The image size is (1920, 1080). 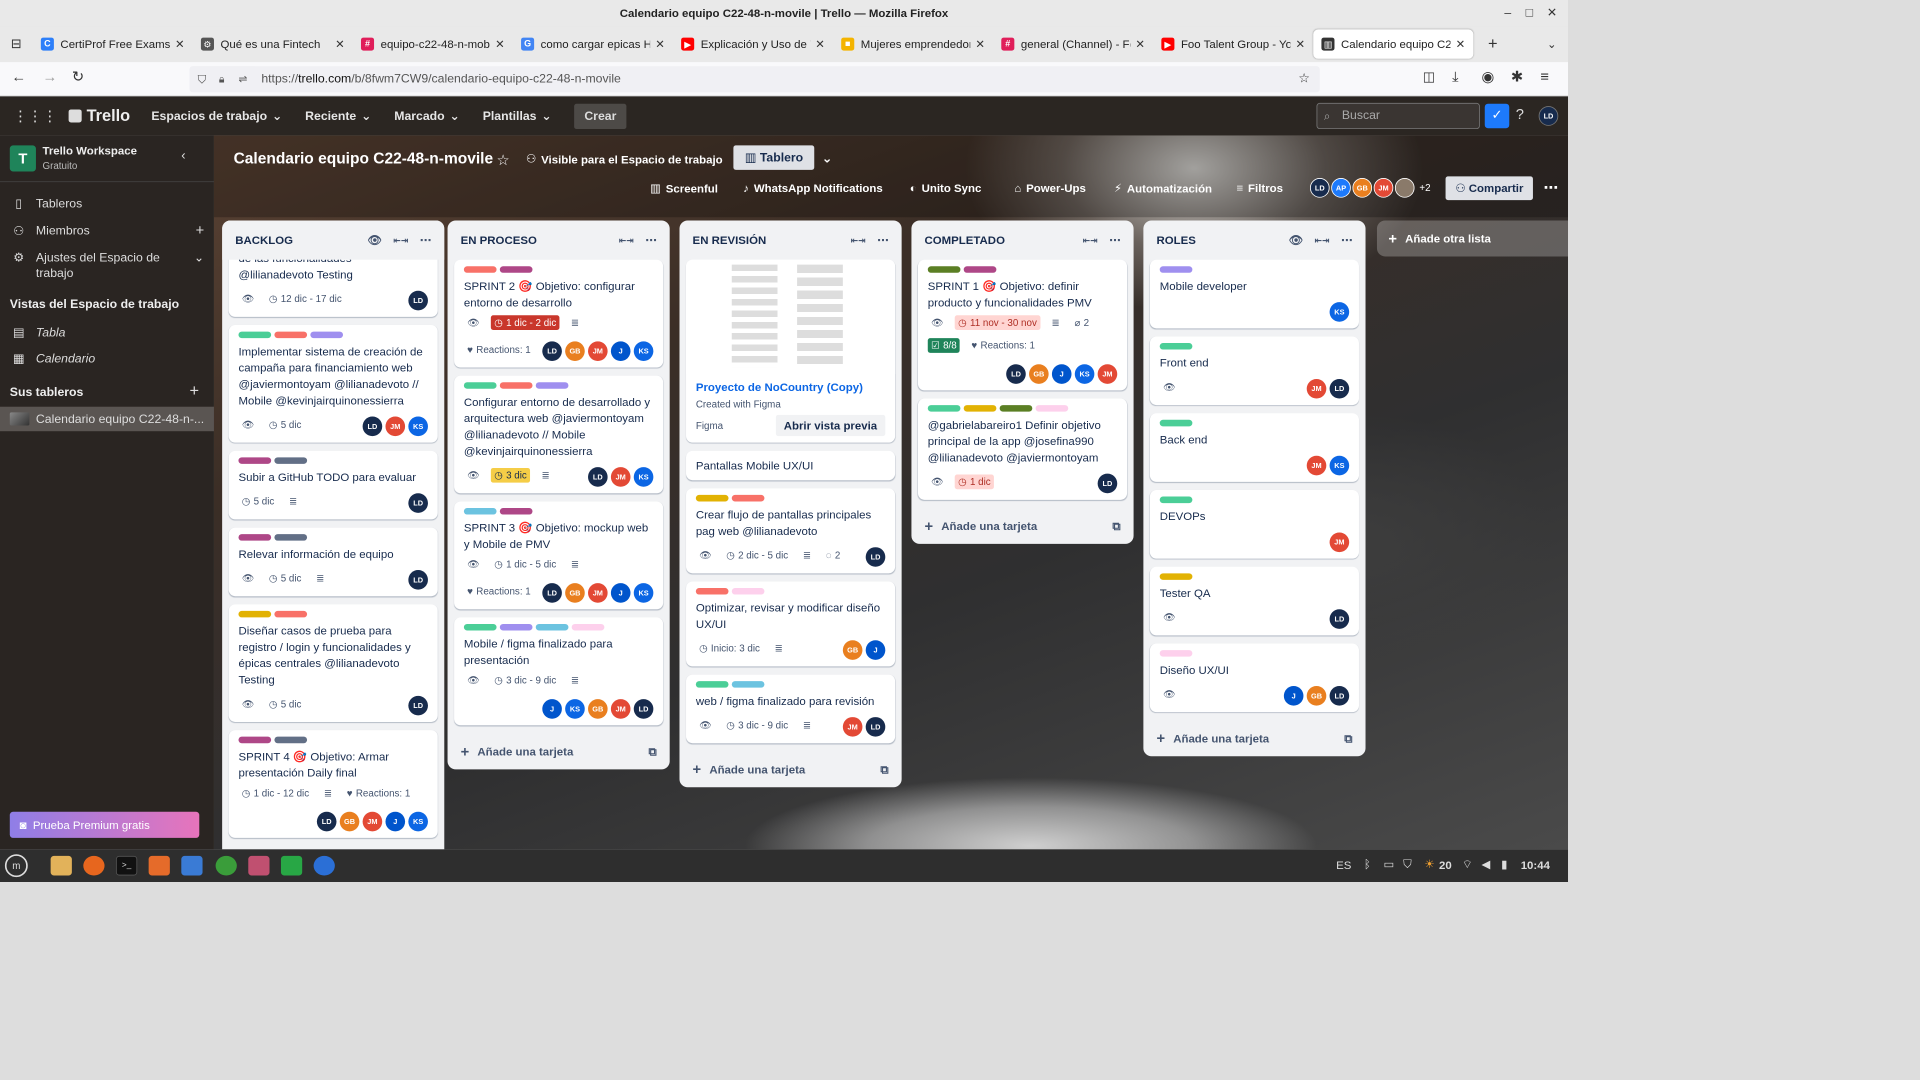 I want to click on shield-tray-icon: ⛉, so click(x=1407, y=865).